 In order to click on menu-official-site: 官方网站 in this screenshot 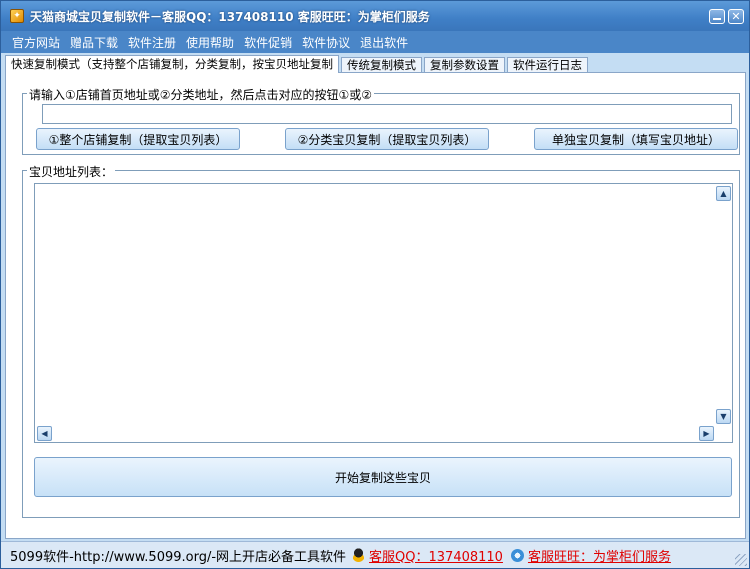, I will do `click(36, 42)`.